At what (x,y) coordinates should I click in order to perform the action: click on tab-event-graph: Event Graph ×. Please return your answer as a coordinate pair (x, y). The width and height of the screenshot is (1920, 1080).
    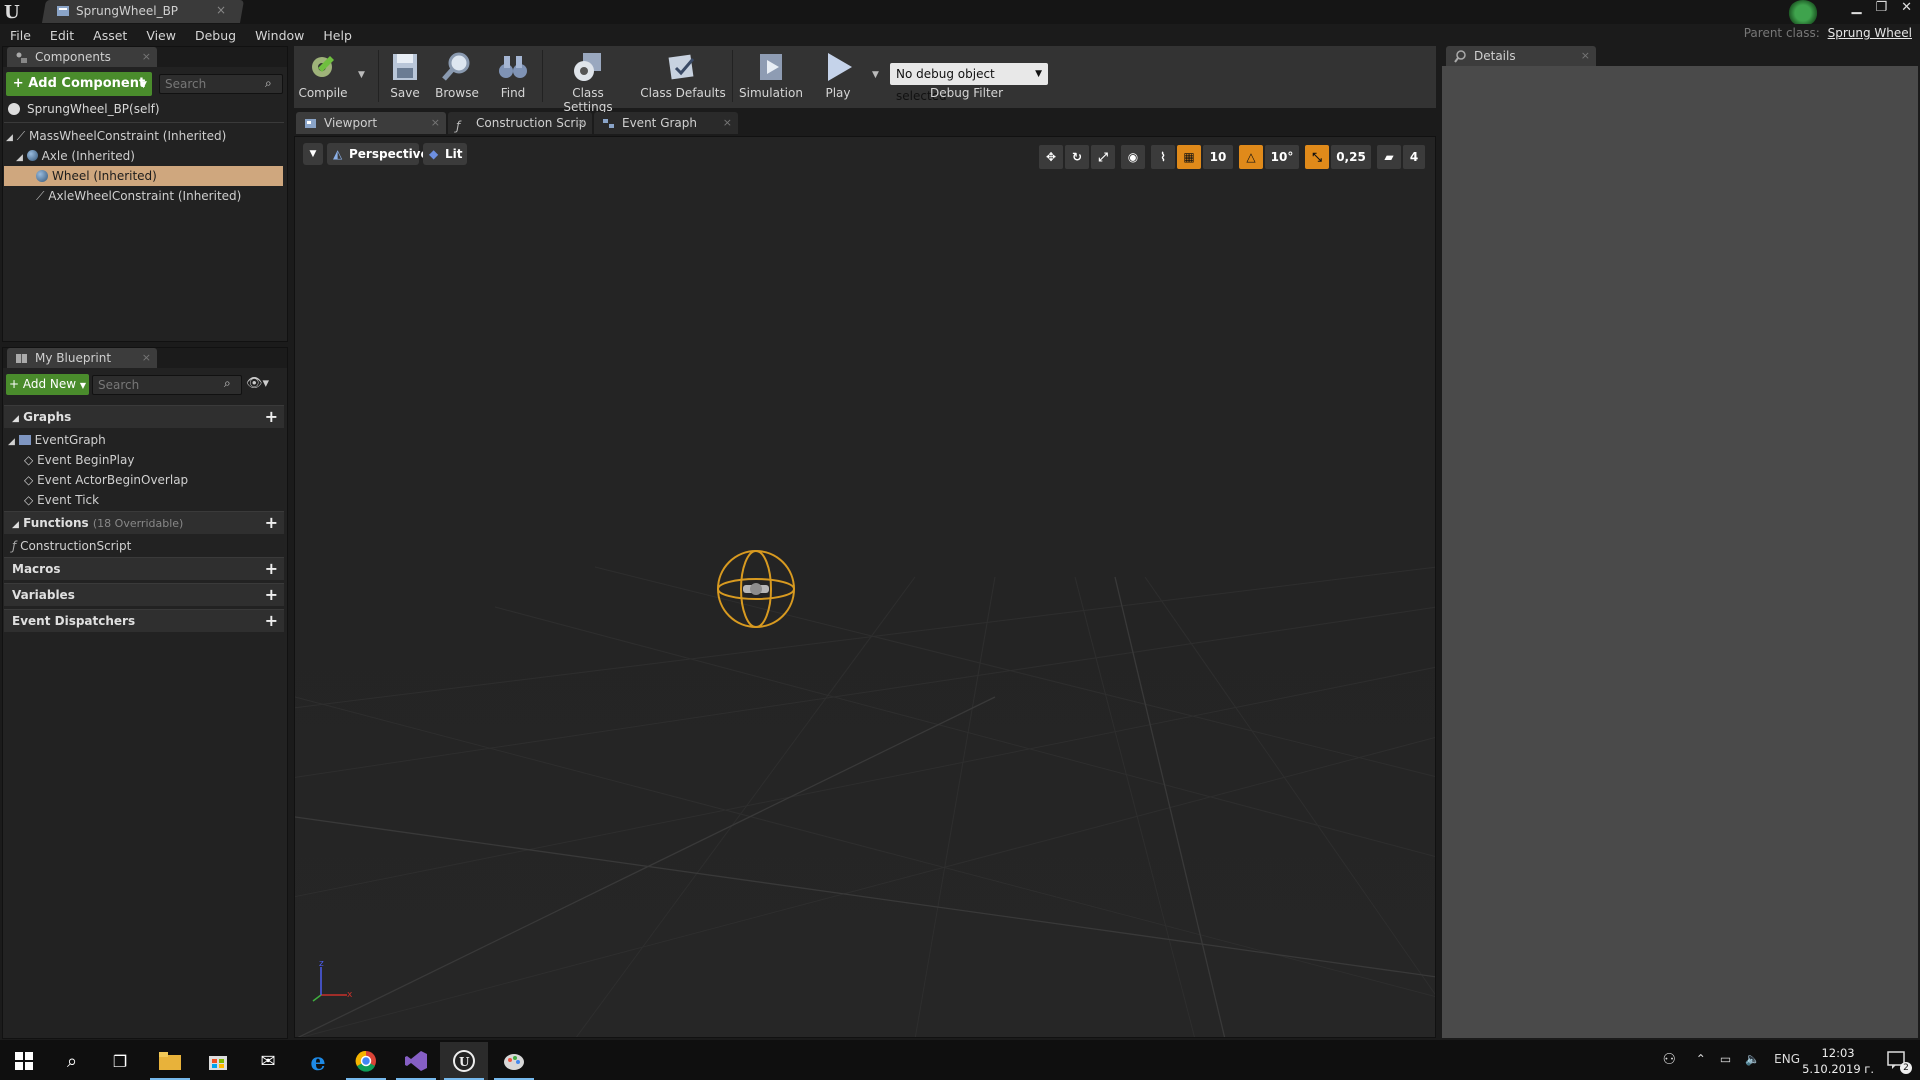
    Looking at the image, I should click on (666, 123).